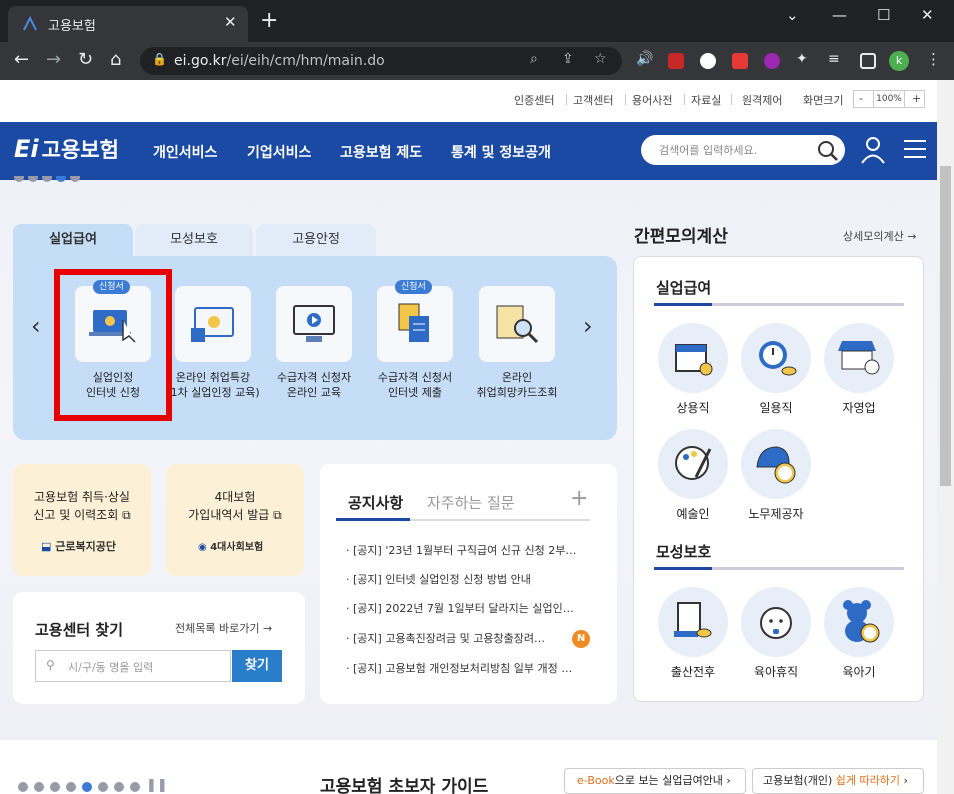  I want to click on logo-mark-icon: Ei, so click(26, 149).